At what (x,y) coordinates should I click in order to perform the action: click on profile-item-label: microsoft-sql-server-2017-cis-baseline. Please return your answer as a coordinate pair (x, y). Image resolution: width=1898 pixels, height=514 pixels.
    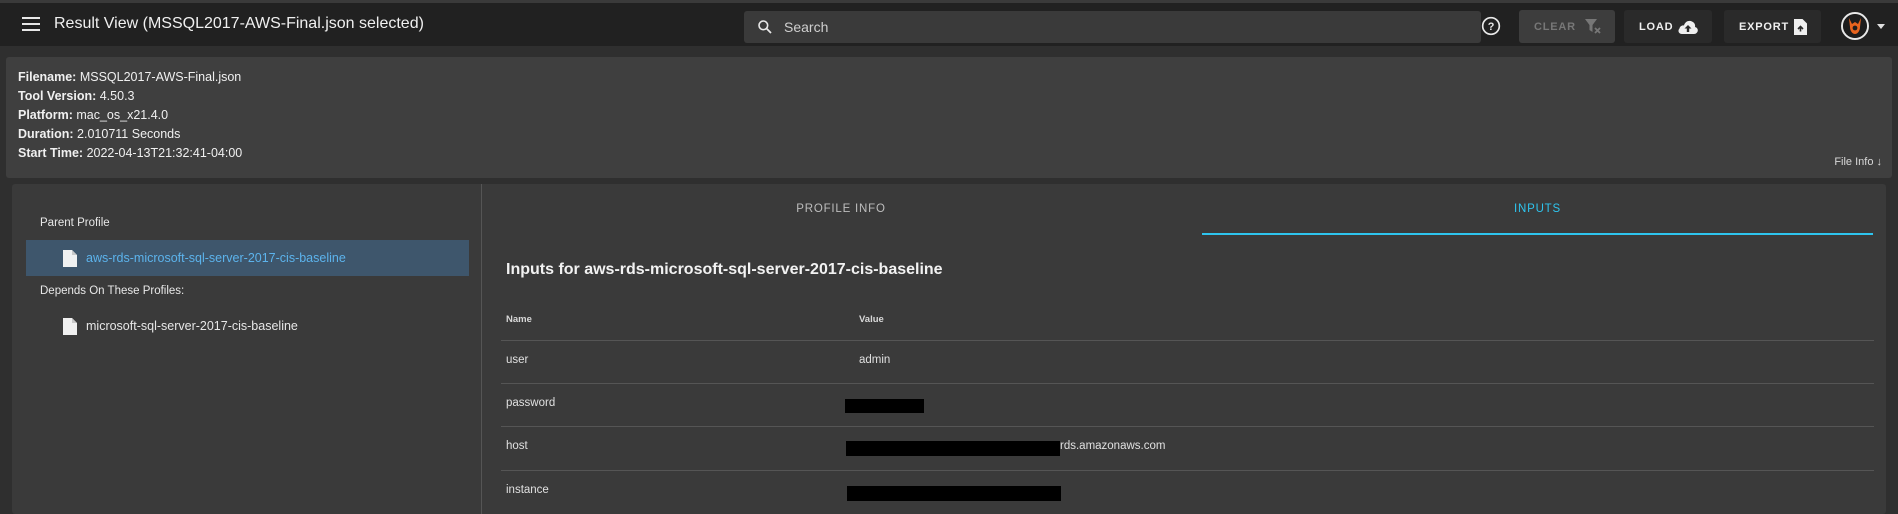
    Looking at the image, I should click on (192, 326).